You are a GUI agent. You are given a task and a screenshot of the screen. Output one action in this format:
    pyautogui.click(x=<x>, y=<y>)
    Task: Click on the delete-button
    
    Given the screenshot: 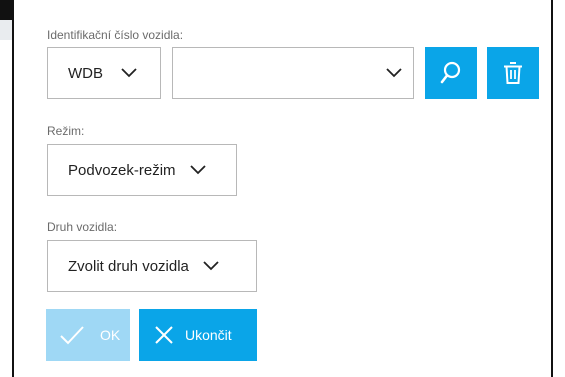 What is the action you would take?
    pyautogui.click(x=513, y=73)
    